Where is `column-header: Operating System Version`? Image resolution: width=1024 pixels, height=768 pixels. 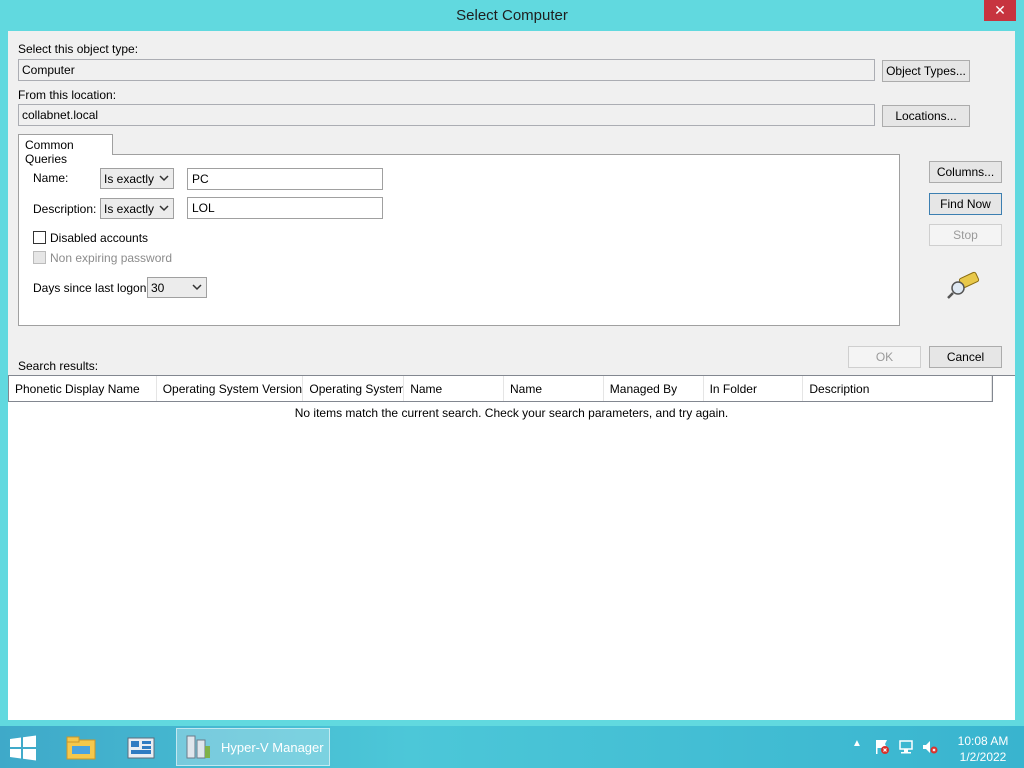 column-header: Operating System Version is located at coordinates (230, 388).